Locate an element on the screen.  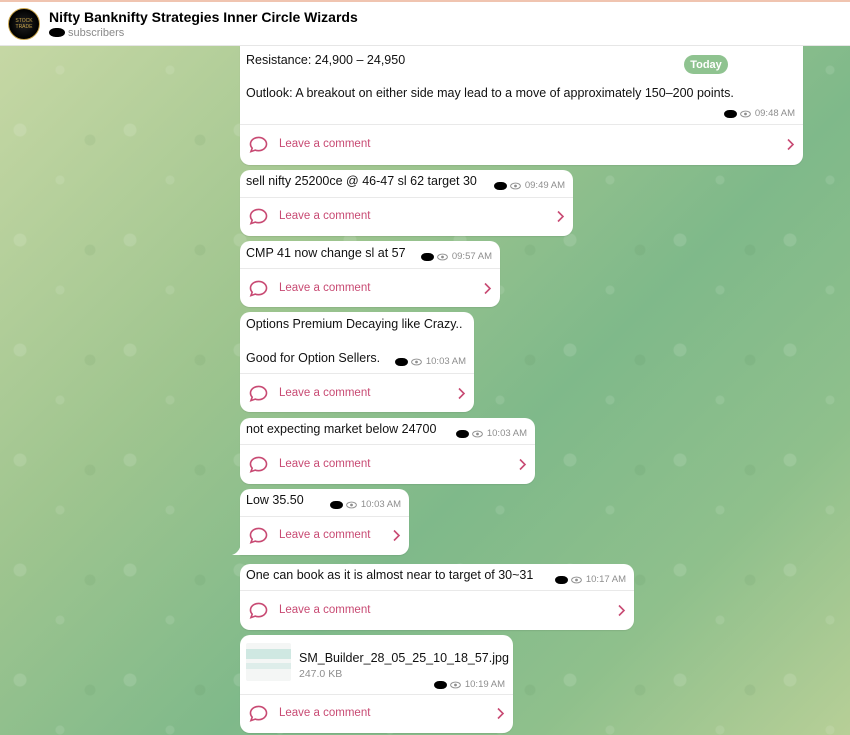
message-text: Good for Option Sellers. is located at coordinates (313, 358).